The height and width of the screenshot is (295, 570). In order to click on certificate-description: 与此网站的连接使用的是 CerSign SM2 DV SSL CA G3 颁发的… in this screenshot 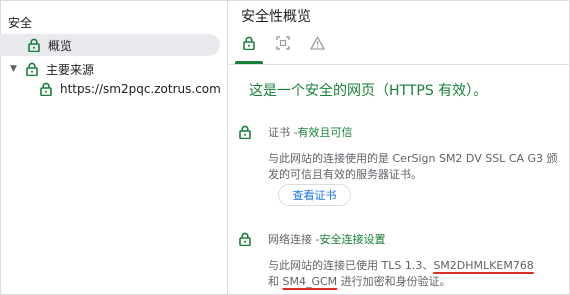, I will do `click(413, 166)`.